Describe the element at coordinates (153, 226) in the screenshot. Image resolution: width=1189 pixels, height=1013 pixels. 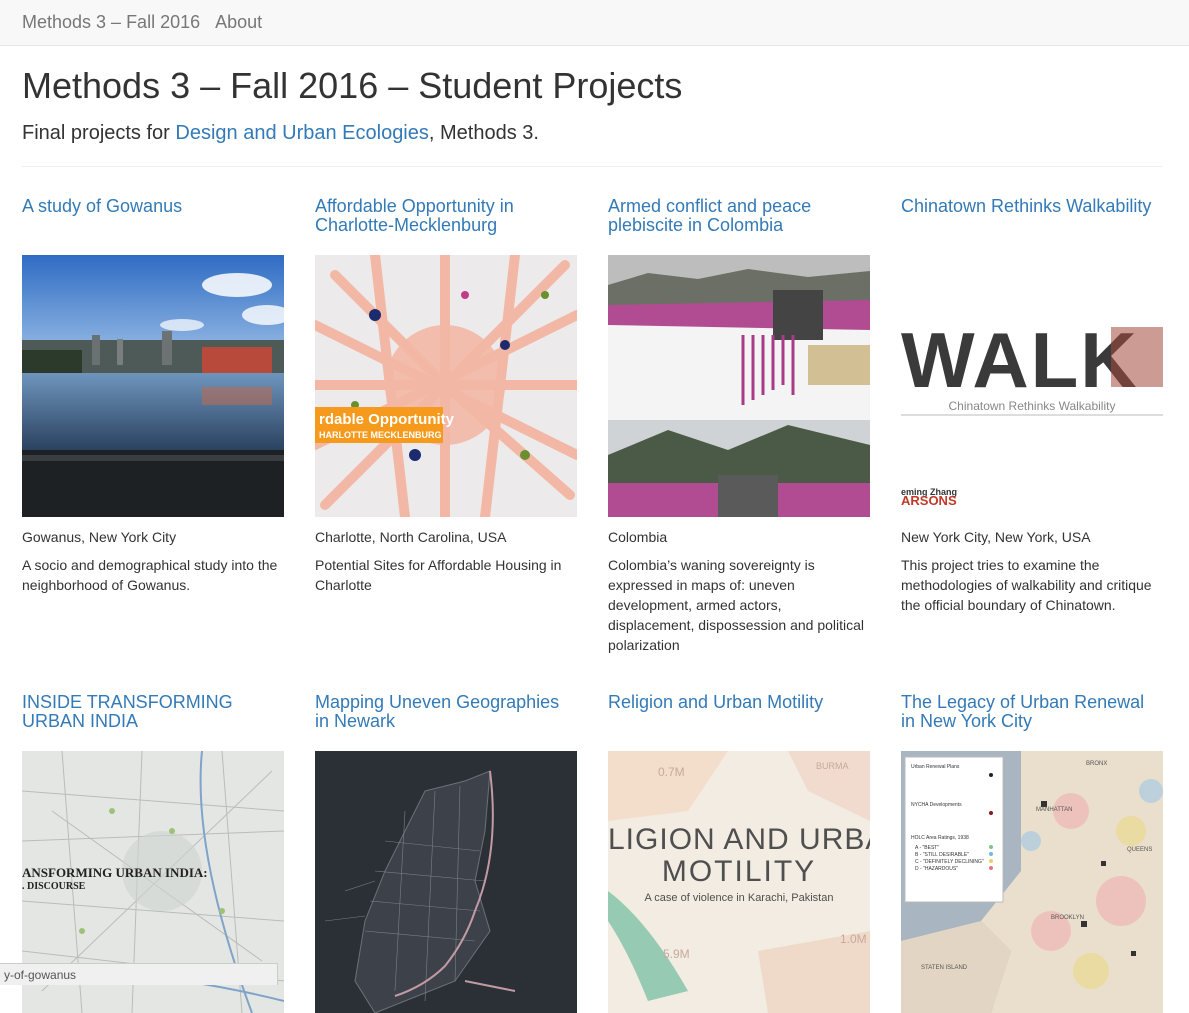
I see `project-title-link: A study of Gowanus` at that location.